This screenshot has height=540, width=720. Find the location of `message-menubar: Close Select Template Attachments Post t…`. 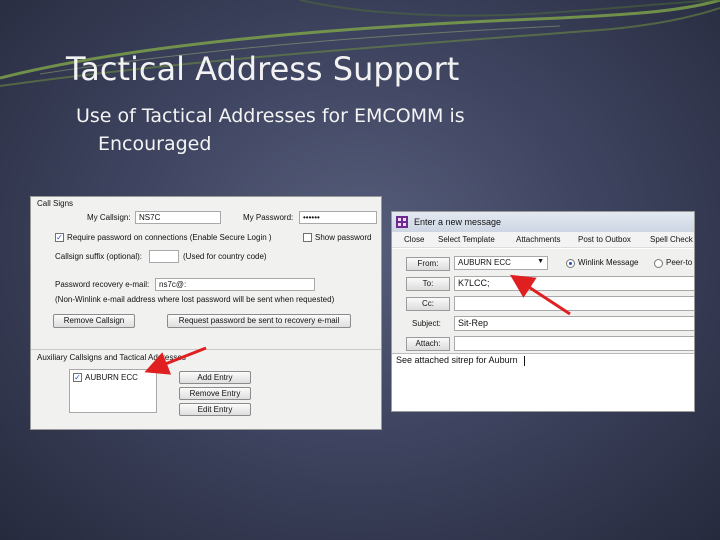

message-menubar: Close Select Template Attachments Post t… is located at coordinates (543, 240).